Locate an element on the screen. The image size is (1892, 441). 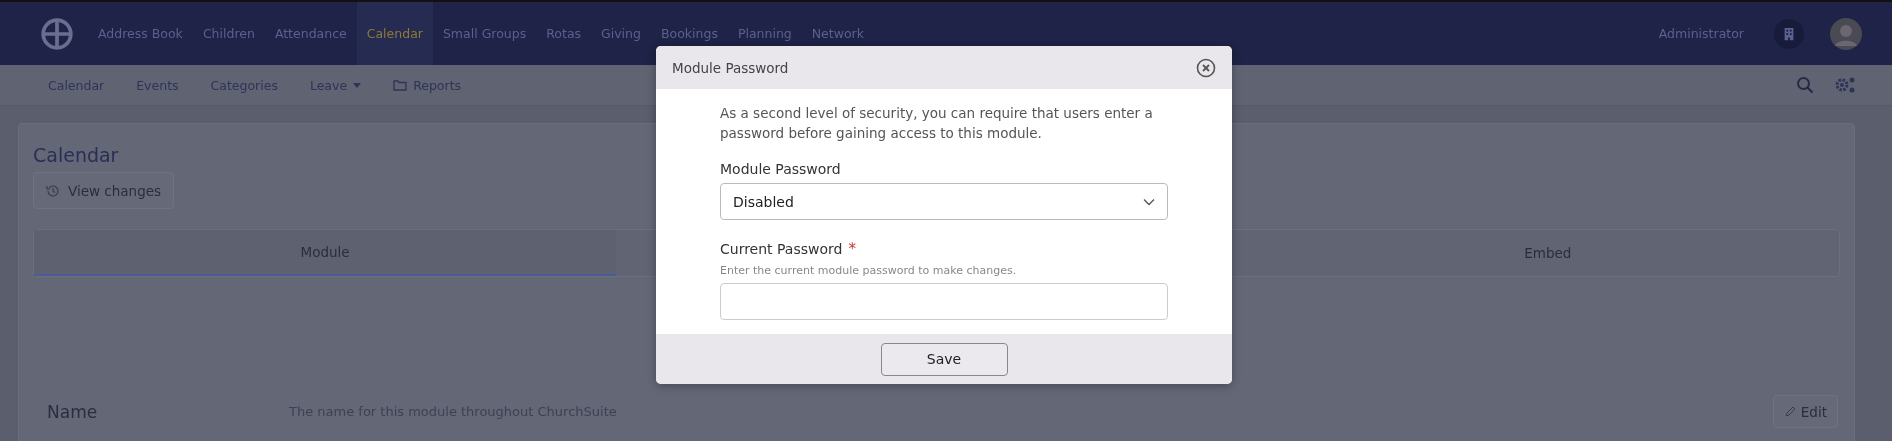
password-field is located at coordinates (944, 301).